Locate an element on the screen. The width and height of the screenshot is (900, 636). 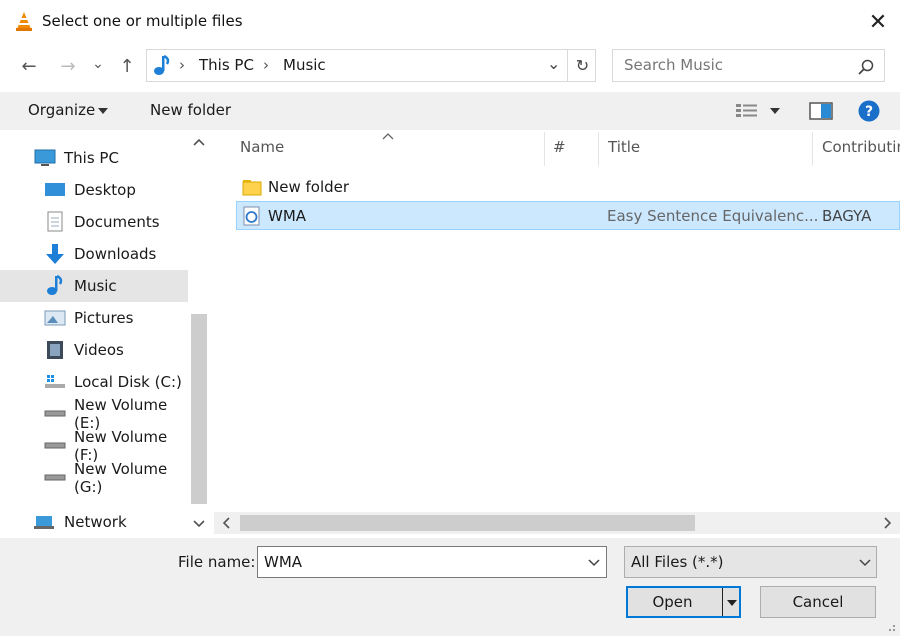
sidebar-item-local-disk-c: Local Disk (C:) is located at coordinates (94, 382).